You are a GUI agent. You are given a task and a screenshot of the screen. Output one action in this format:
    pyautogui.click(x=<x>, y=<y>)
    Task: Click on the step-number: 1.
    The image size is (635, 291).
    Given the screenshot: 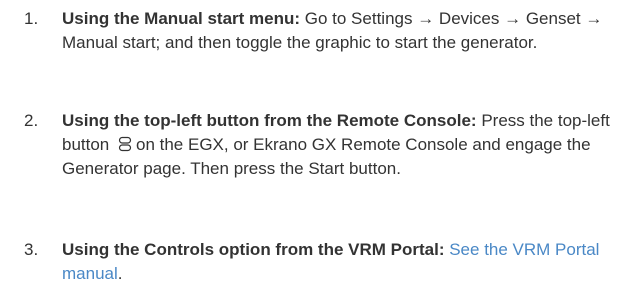 What is the action you would take?
    pyautogui.click(x=31, y=18)
    